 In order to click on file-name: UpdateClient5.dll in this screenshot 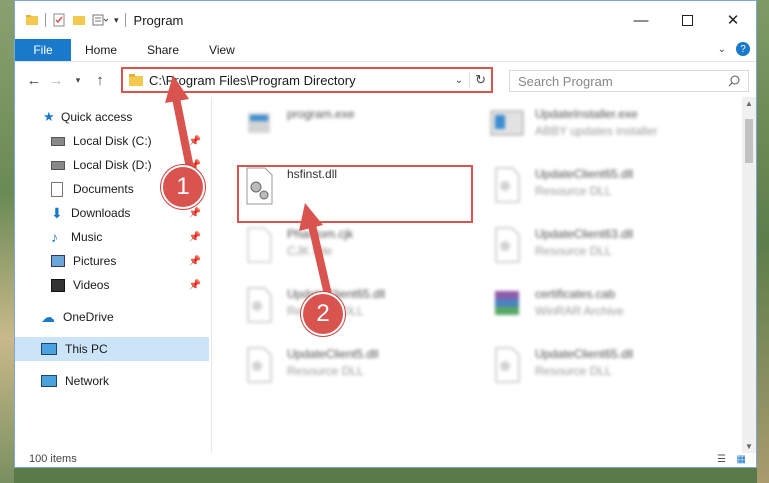, I will do `click(333, 354)`.